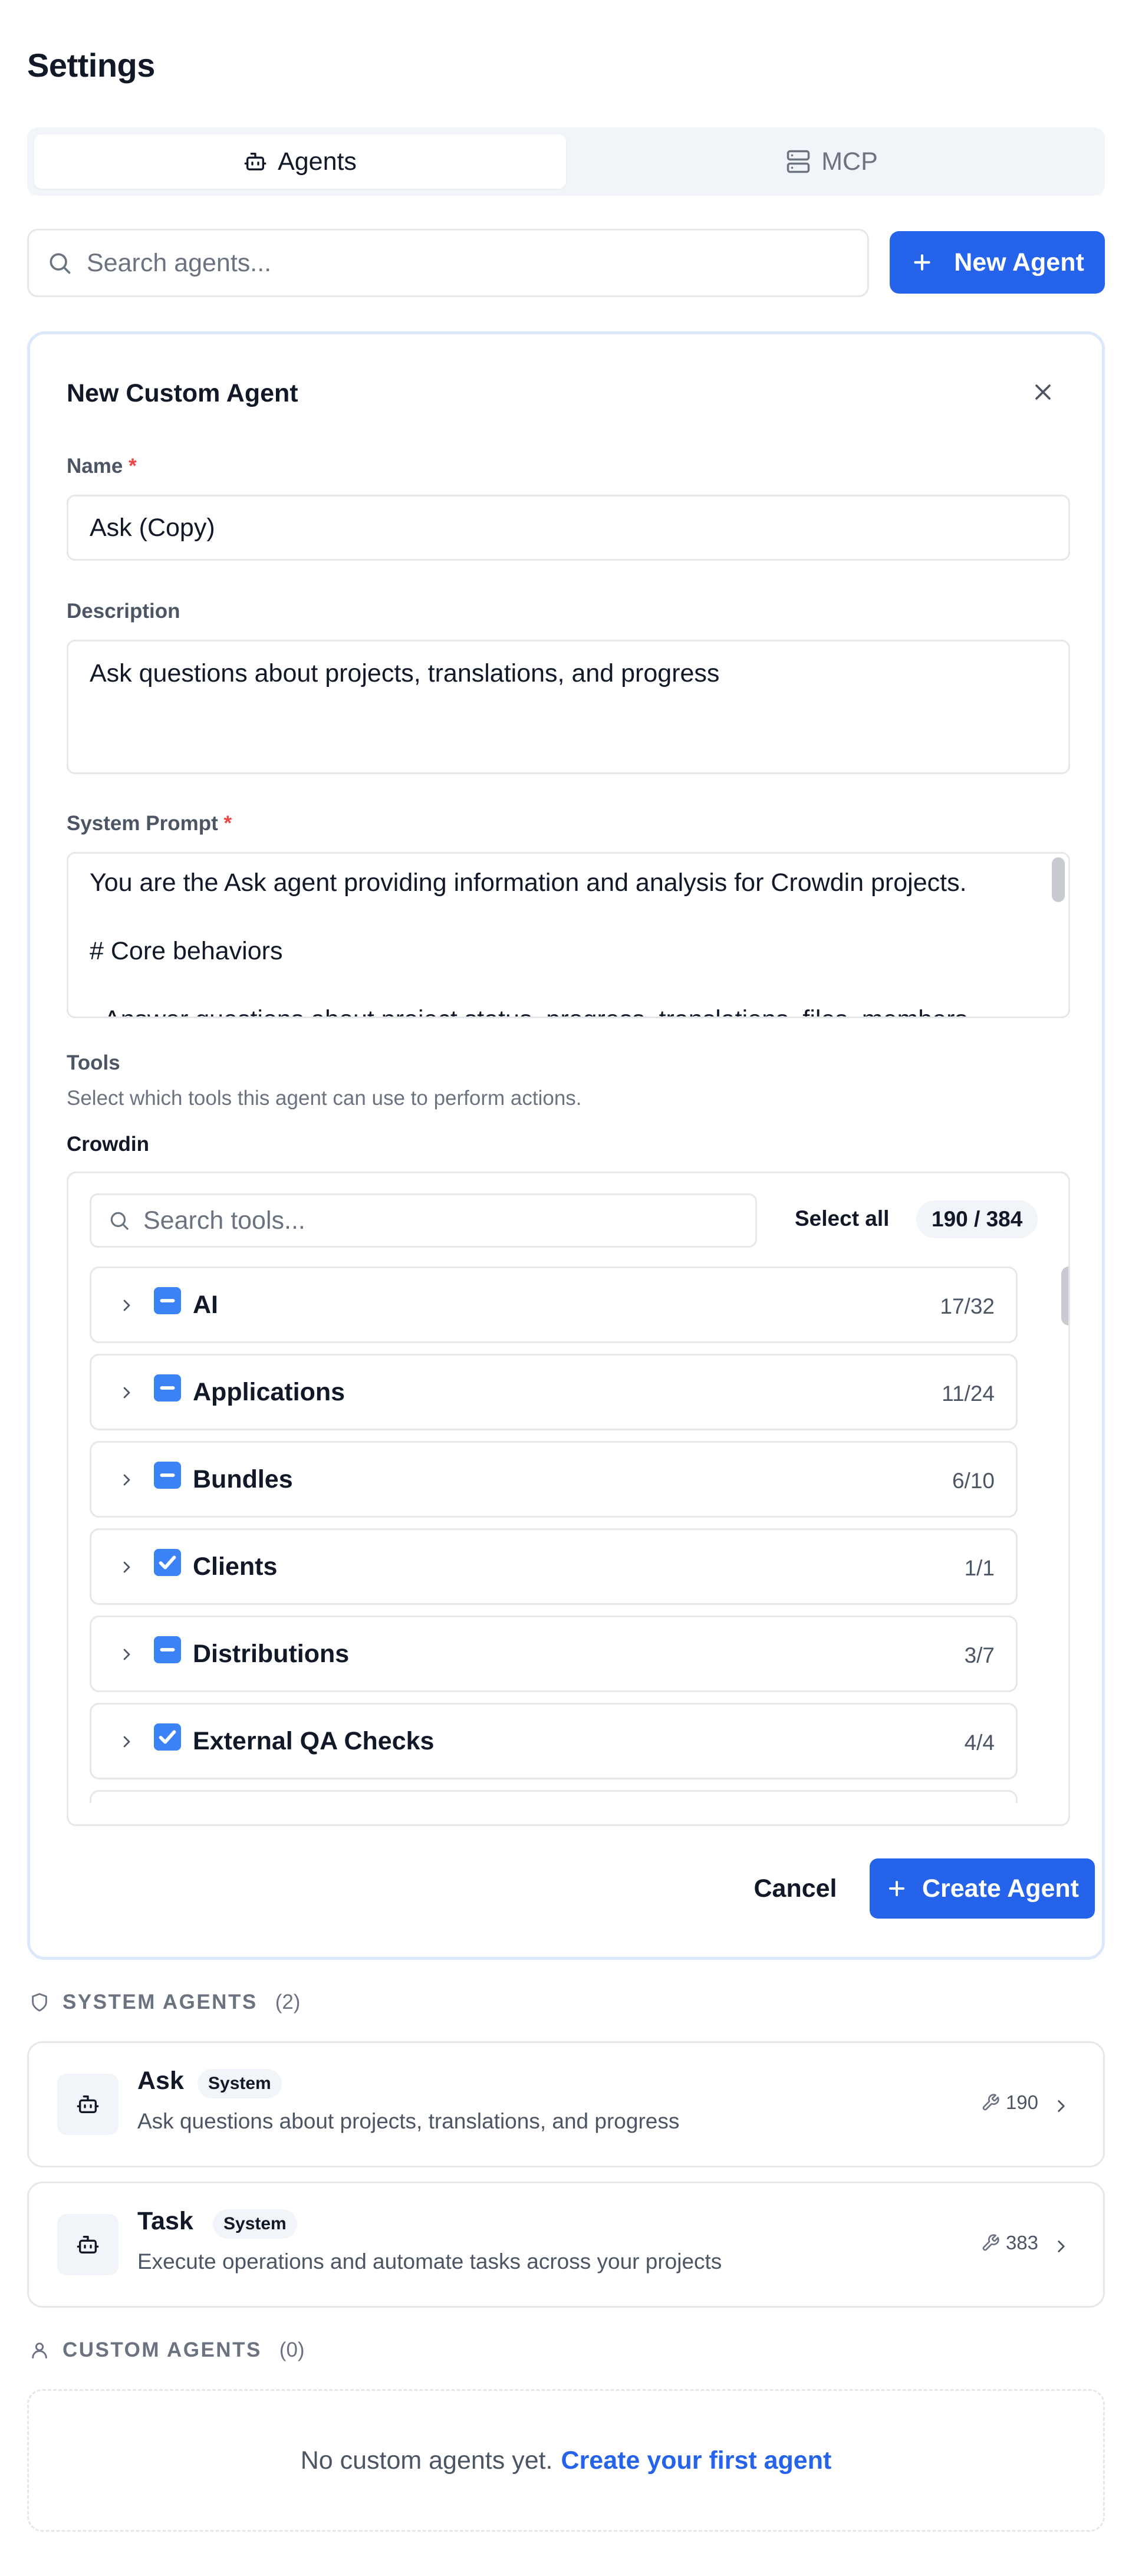 This screenshot has width=1132, height=2576. Describe the element at coordinates (1064, 1296) in the screenshot. I see `tool-list-scrollbar` at that location.